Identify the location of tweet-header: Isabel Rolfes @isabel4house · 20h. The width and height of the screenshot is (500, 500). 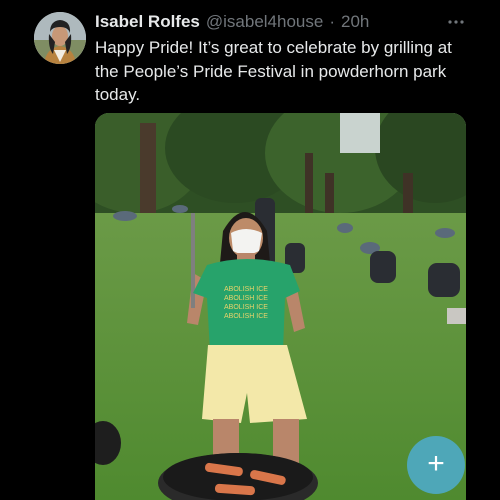
(282, 23).